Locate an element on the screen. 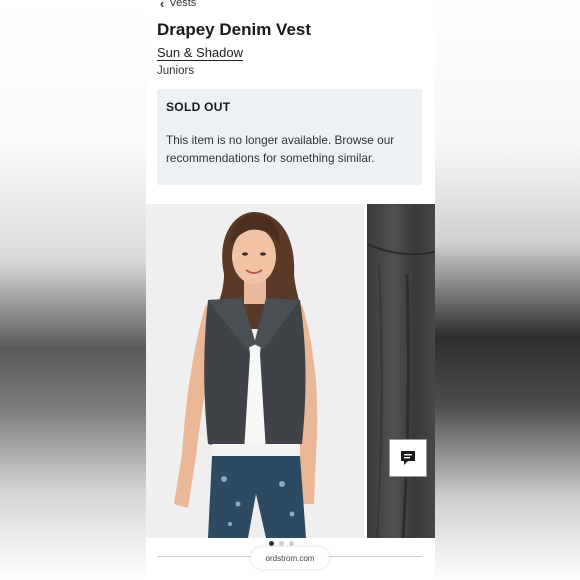  brand-link: Sun & Shadow is located at coordinates (200, 52).